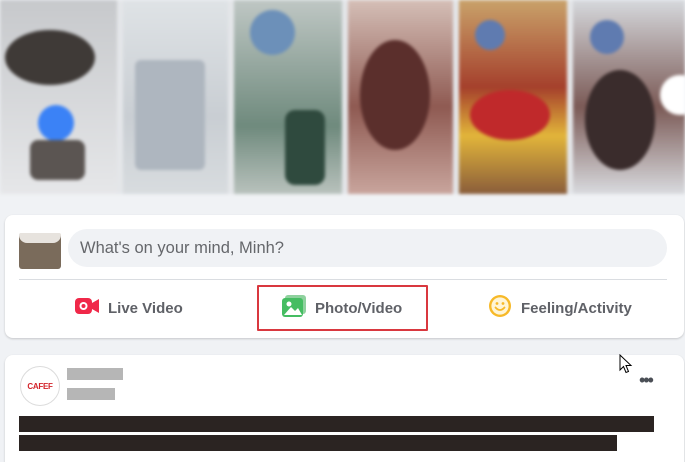  I want to click on mouse-cursor-icon, so click(626, 363).